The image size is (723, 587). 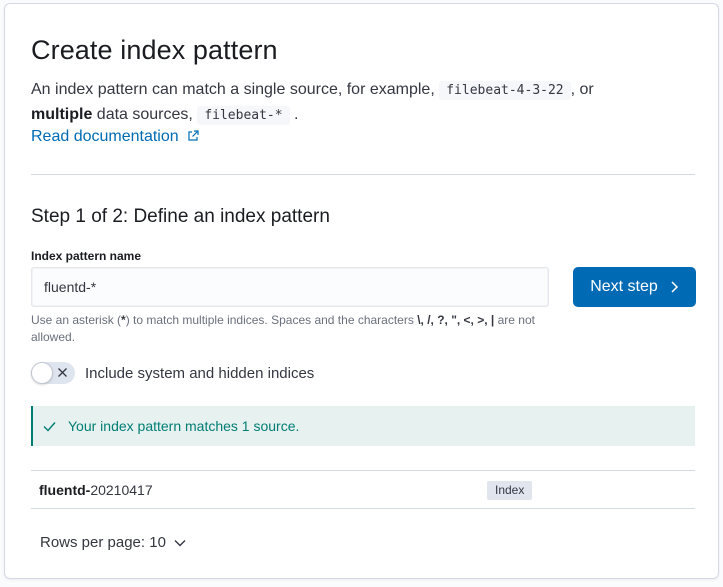 I want to click on help-chars: \, /, ?, ", <, >, |, so click(x=456, y=320).